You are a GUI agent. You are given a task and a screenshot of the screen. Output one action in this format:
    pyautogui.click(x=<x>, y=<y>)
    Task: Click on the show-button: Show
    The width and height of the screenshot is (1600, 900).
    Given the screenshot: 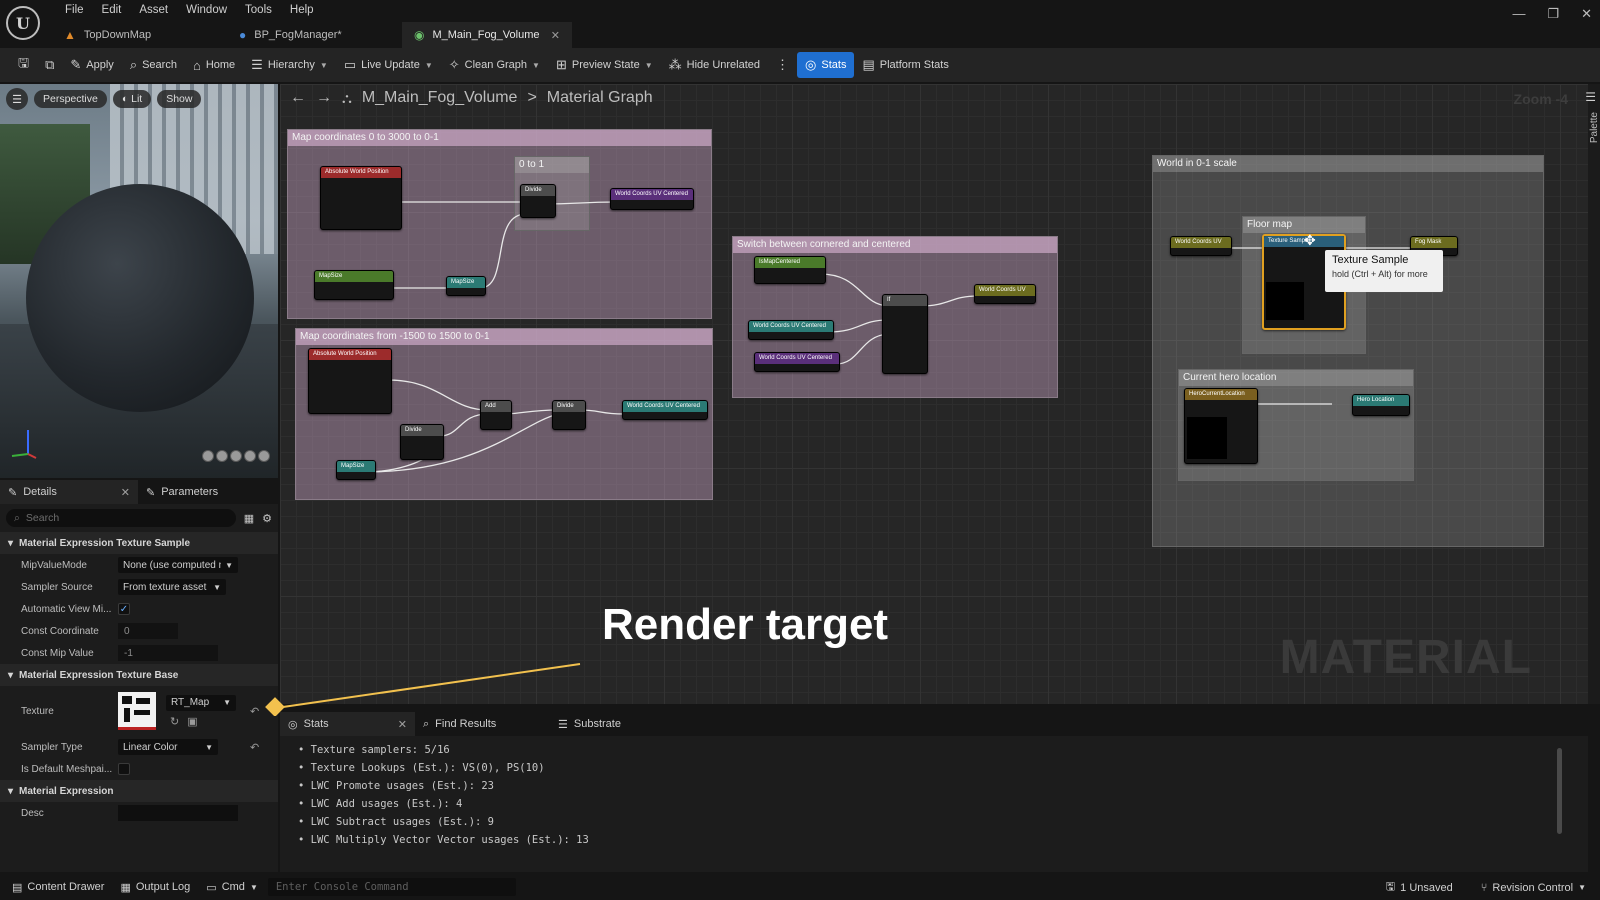 What is the action you would take?
    pyautogui.click(x=179, y=99)
    